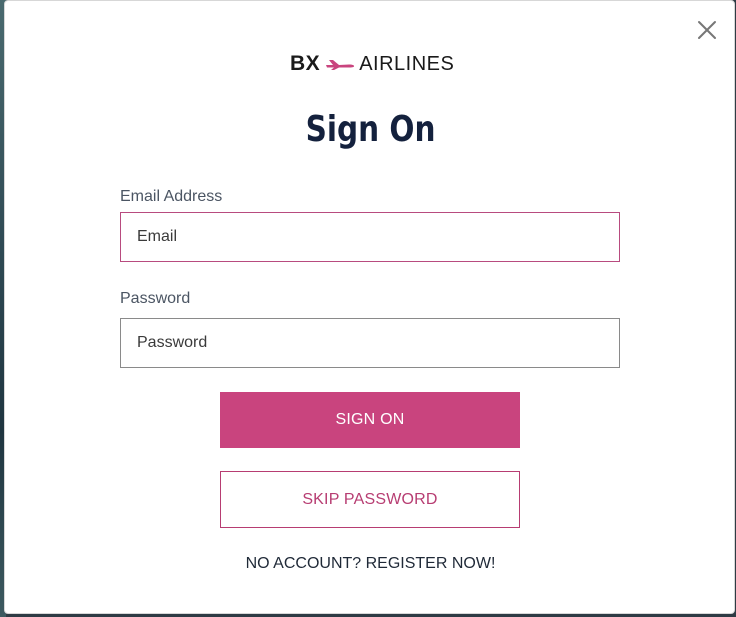  I want to click on page-title: Sign On, so click(370, 129).